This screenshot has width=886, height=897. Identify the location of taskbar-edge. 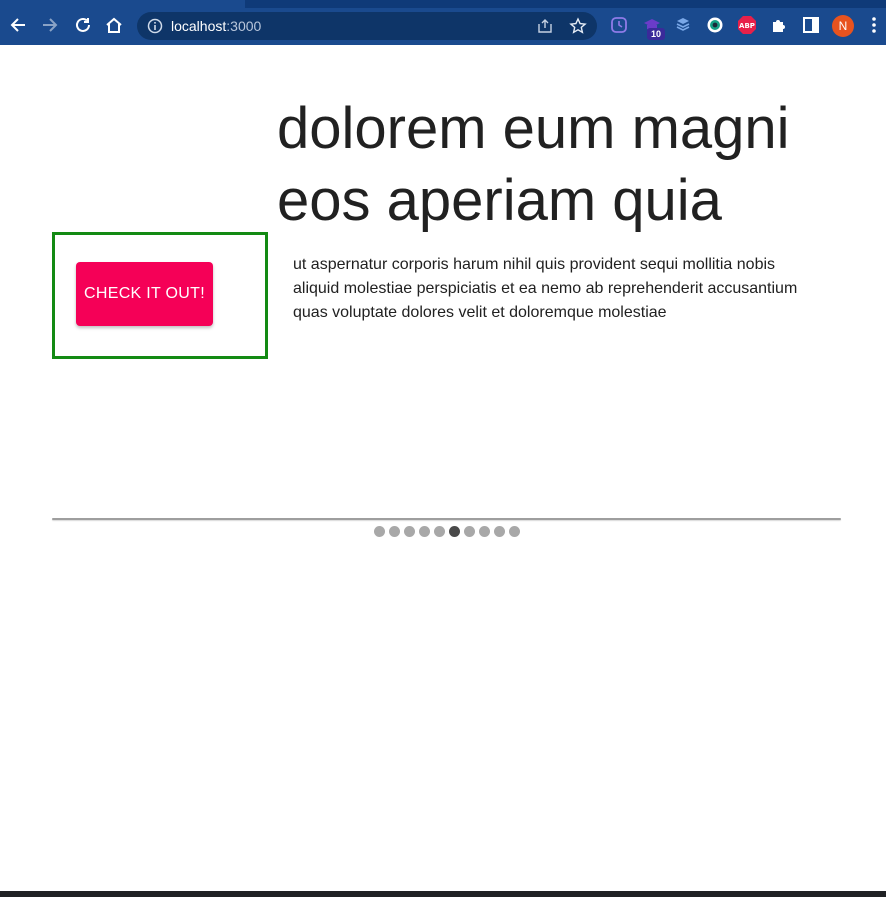
(443, 894).